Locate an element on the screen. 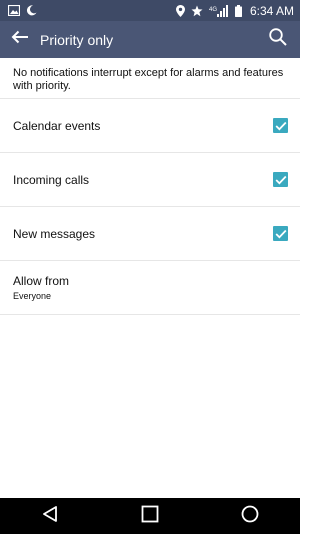  nav-home-button is located at coordinates (150, 516).